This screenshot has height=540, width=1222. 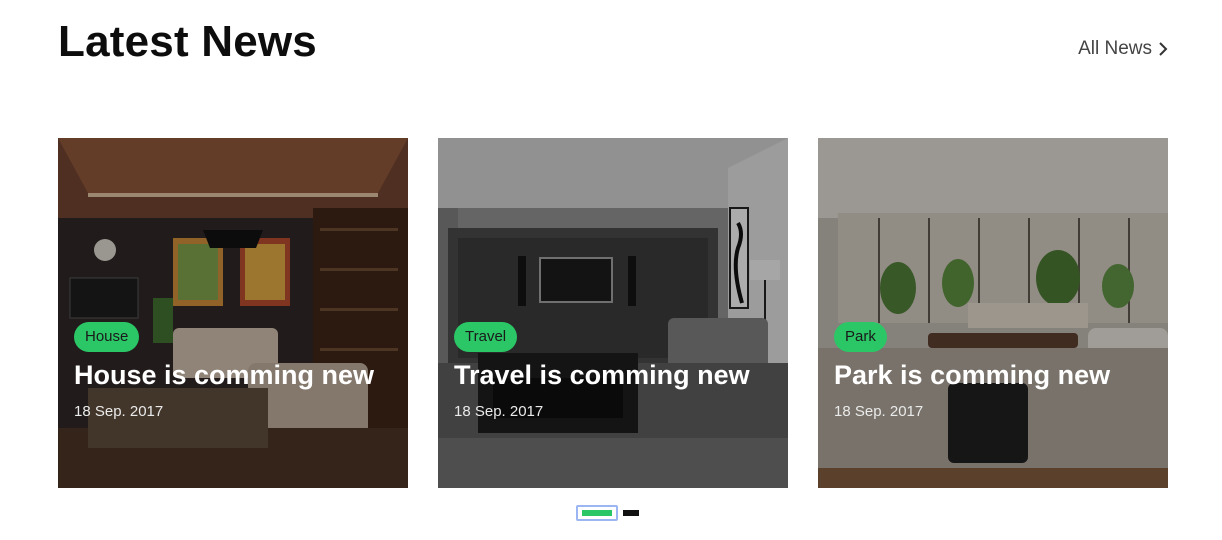 I want to click on pager-dot-fill, so click(x=597, y=513).